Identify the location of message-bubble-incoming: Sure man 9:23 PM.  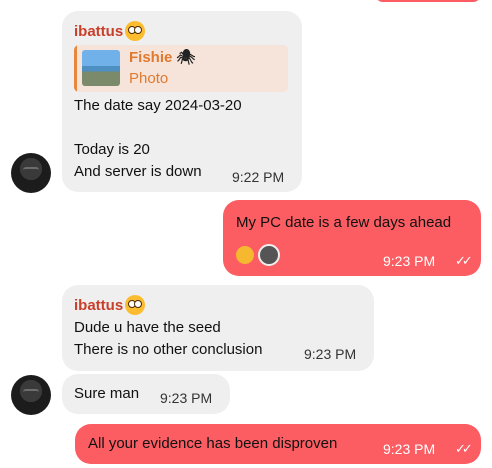
(146, 394).